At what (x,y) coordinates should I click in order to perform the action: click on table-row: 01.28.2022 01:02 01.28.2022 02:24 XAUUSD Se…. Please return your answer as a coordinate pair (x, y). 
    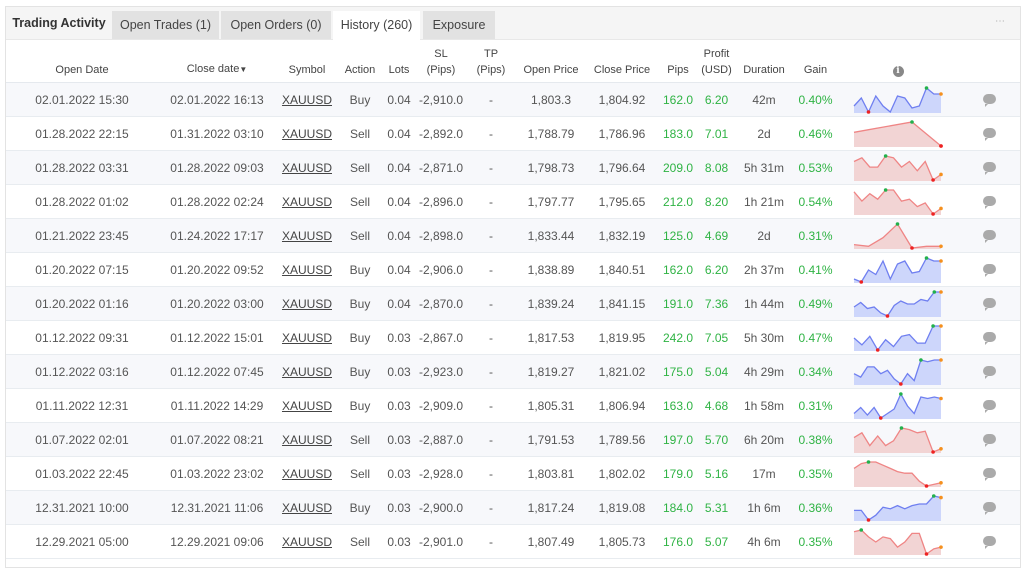
    Looking at the image, I should click on (513, 201).